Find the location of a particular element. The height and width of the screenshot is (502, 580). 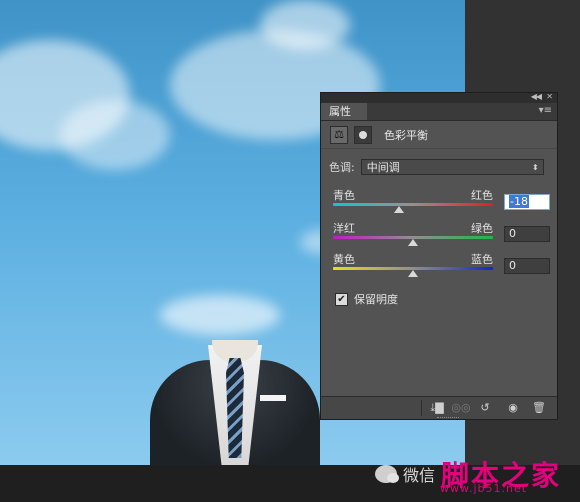

panel-footer: ⤓▇ ◎◎ ↺ ◉ 🗑 is located at coordinates (439, 407).